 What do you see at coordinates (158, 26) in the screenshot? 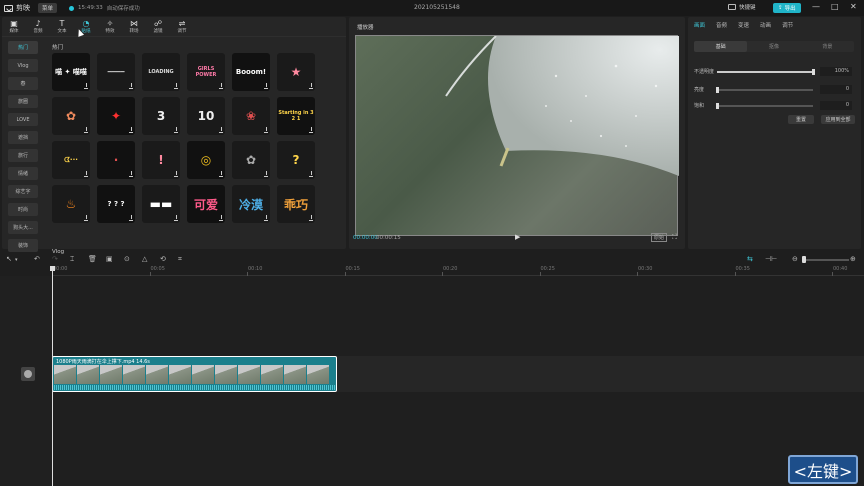
I see `tab-filter: ☍ 滤镜` at bounding box center [158, 26].